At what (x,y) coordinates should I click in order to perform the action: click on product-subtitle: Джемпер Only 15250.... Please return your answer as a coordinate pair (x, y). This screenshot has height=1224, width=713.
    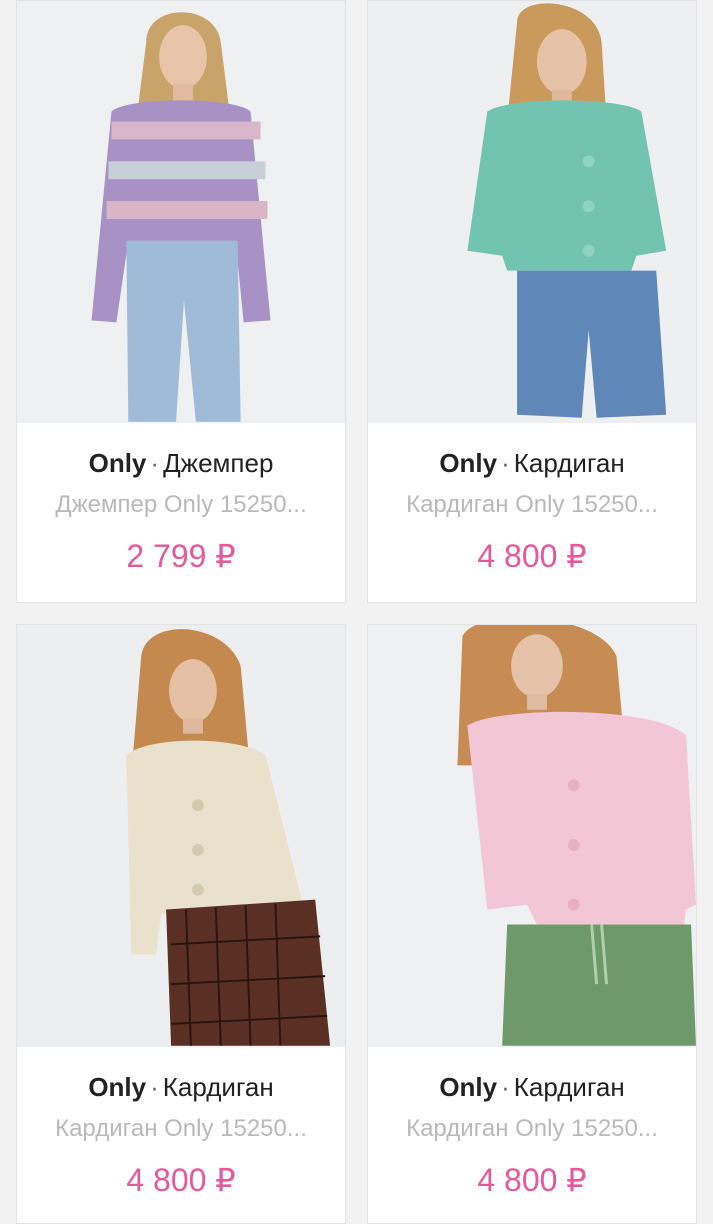
    Looking at the image, I should click on (181, 504).